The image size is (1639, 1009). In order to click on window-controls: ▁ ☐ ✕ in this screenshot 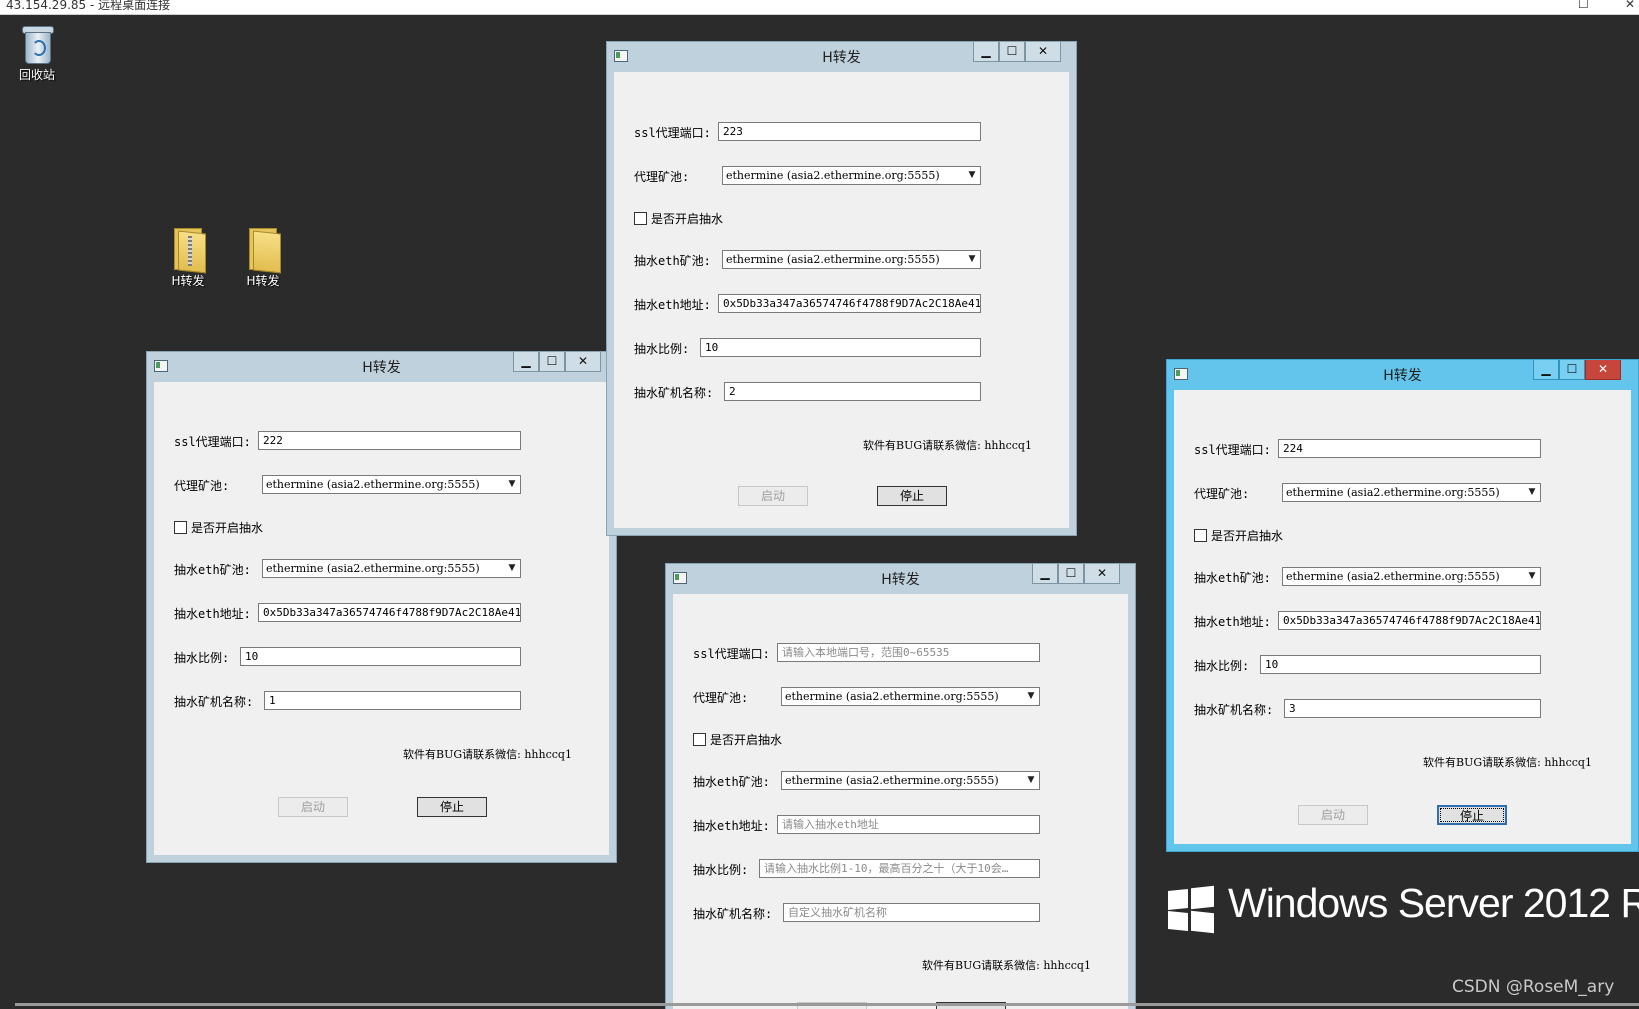, I will do `click(1017, 53)`.